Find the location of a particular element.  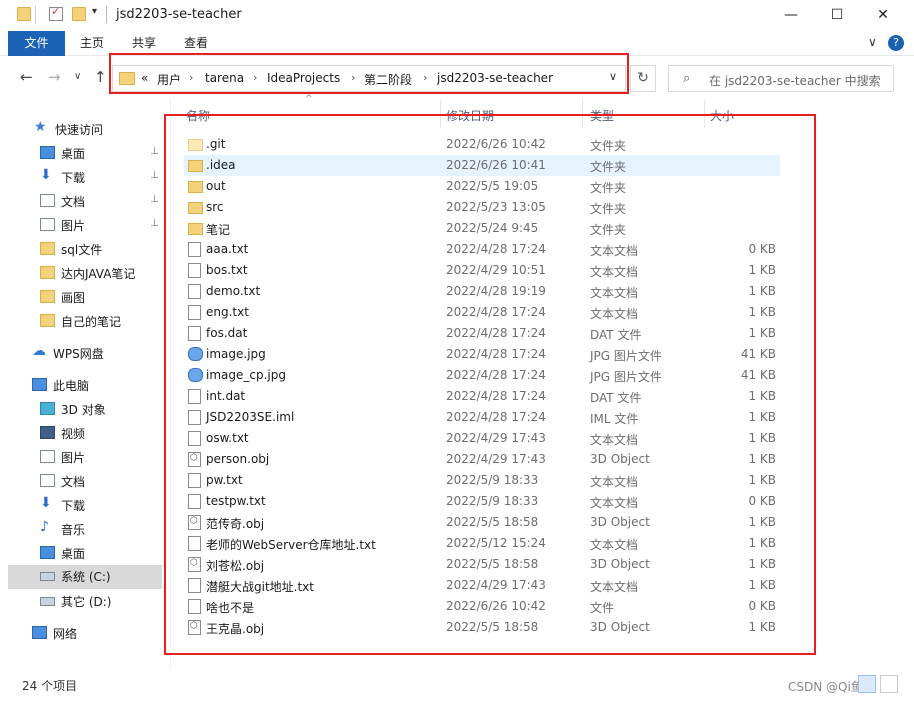

sidebar-item-drive-c: 系统 (C:) is located at coordinates (85, 577).